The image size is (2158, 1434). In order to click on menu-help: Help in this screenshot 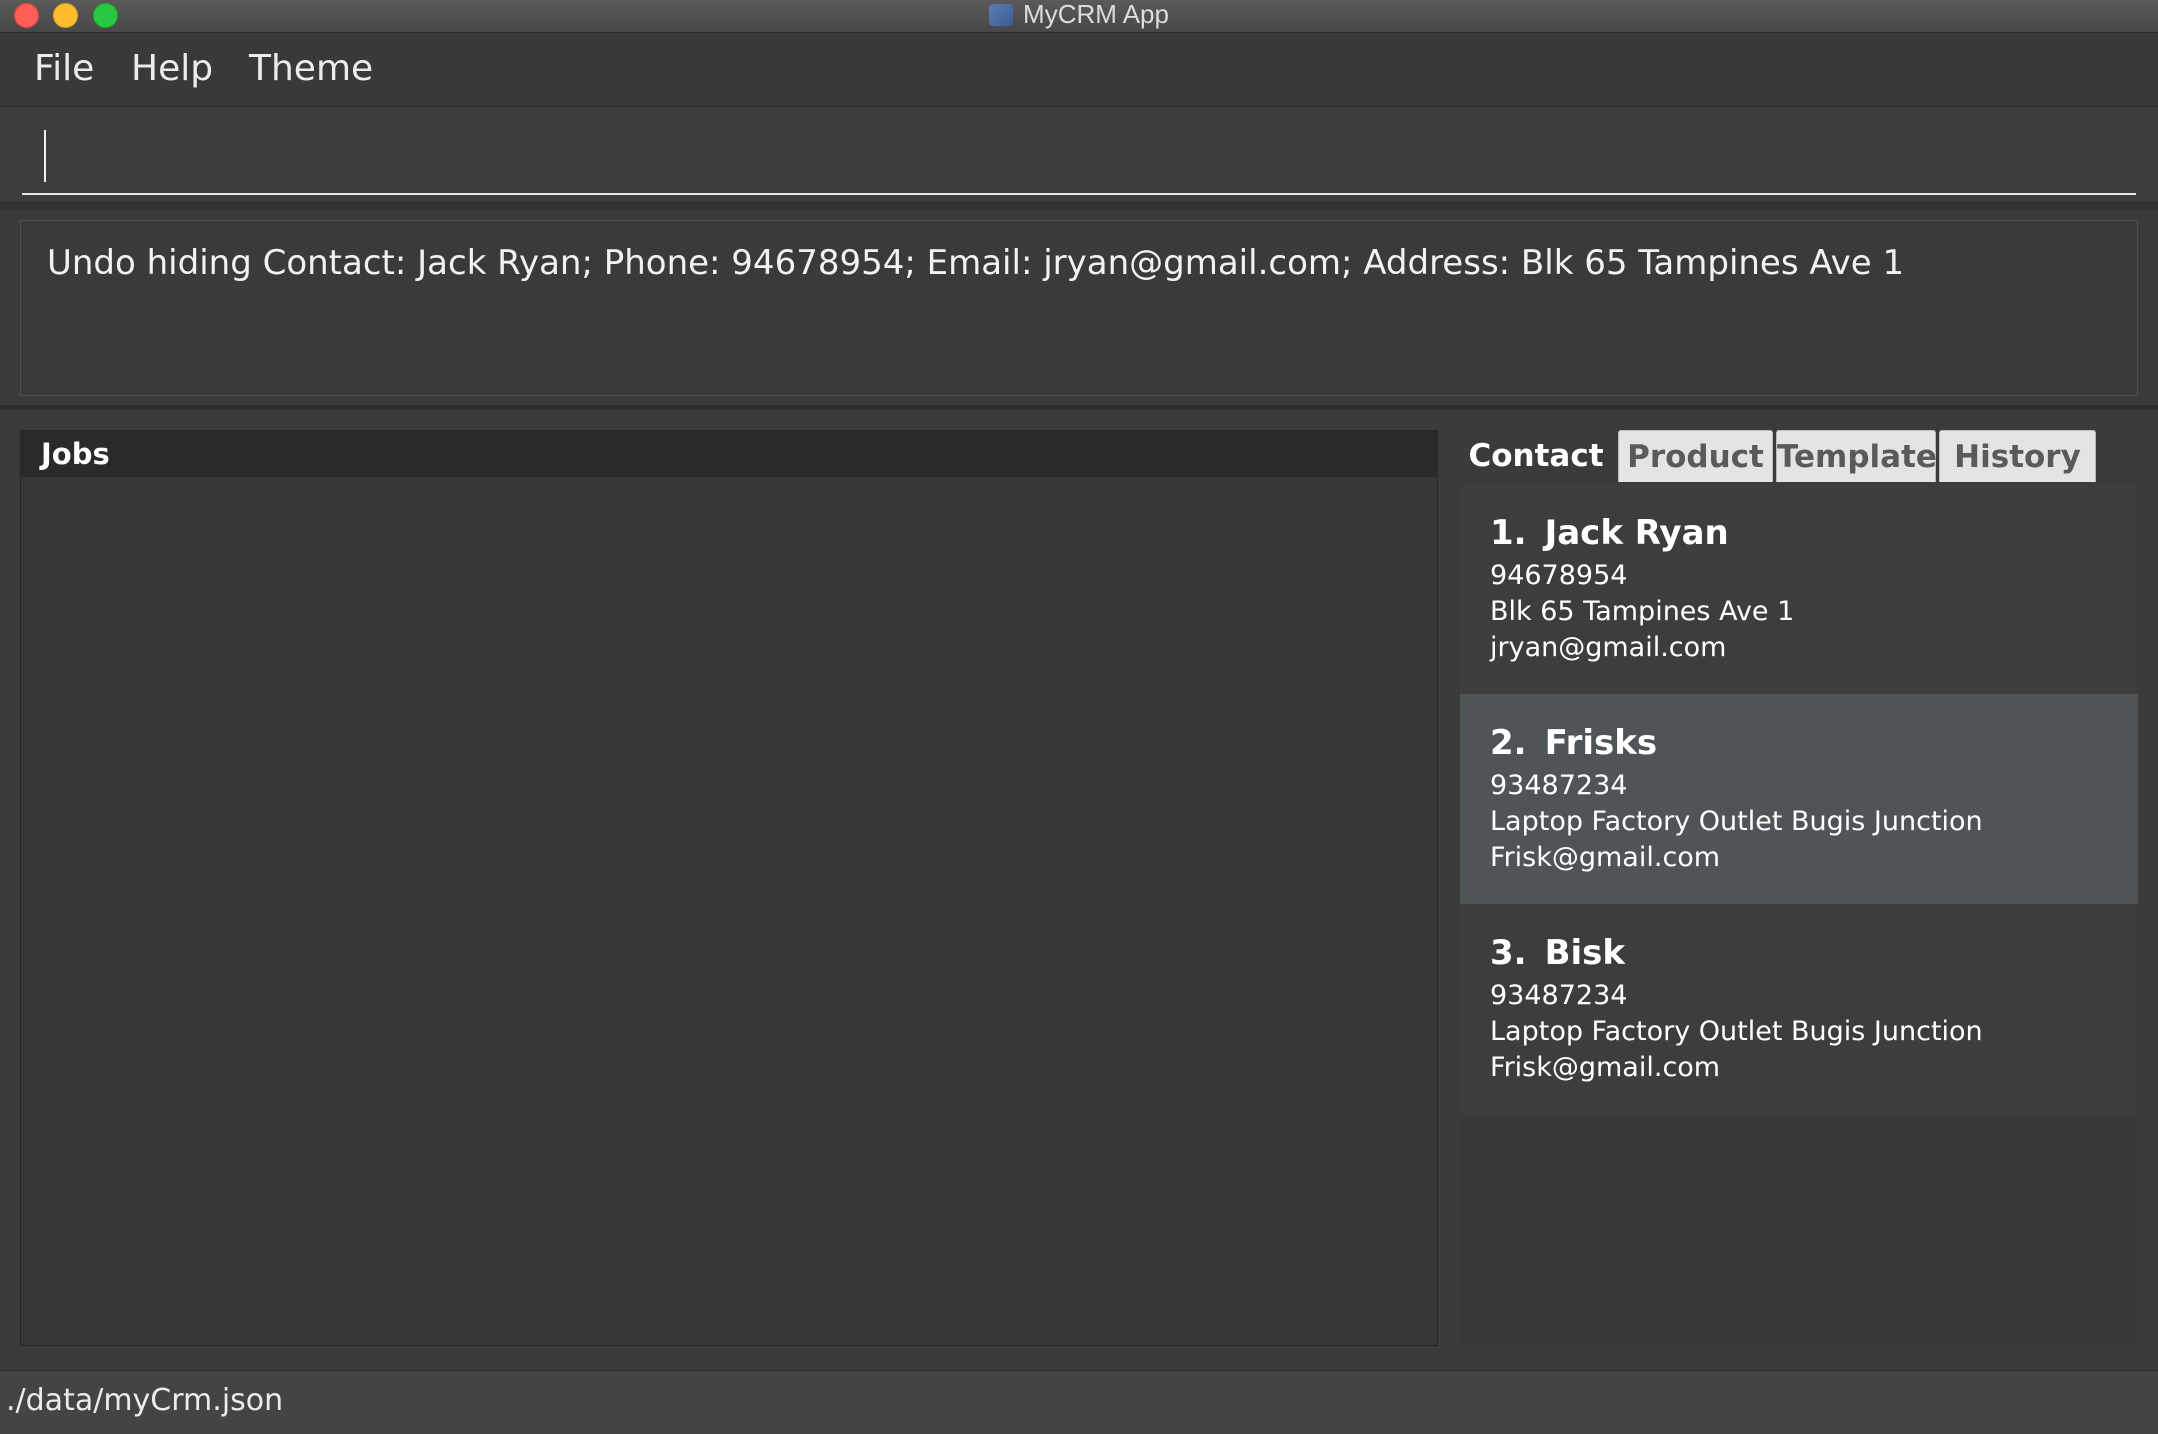, I will do `click(172, 69)`.